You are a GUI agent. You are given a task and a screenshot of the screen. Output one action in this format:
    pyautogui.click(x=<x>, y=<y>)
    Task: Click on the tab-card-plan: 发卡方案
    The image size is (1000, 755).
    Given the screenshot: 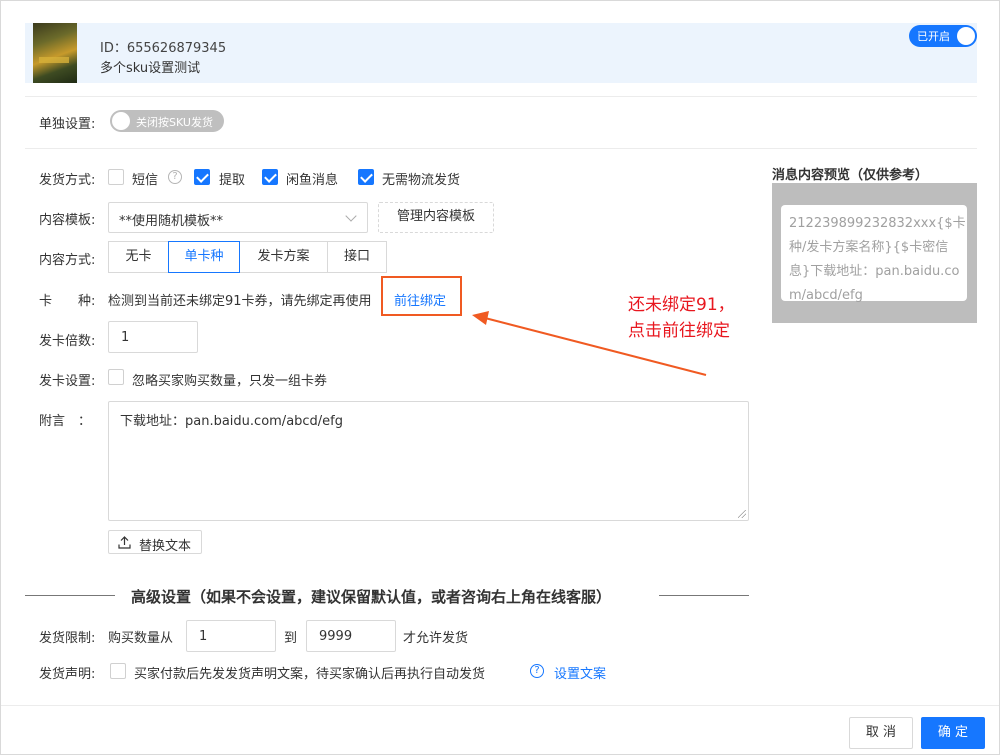 What is the action you would take?
    pyautogui.click(x=283, y=257)
    